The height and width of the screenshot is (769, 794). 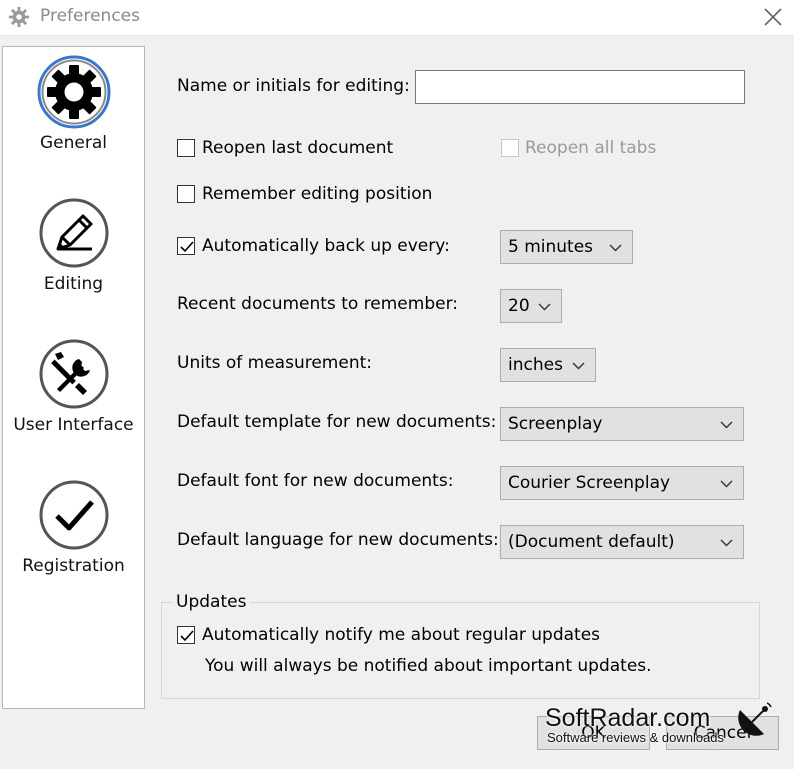 I want to click on select-value: 20, so click(x=519, y=306).